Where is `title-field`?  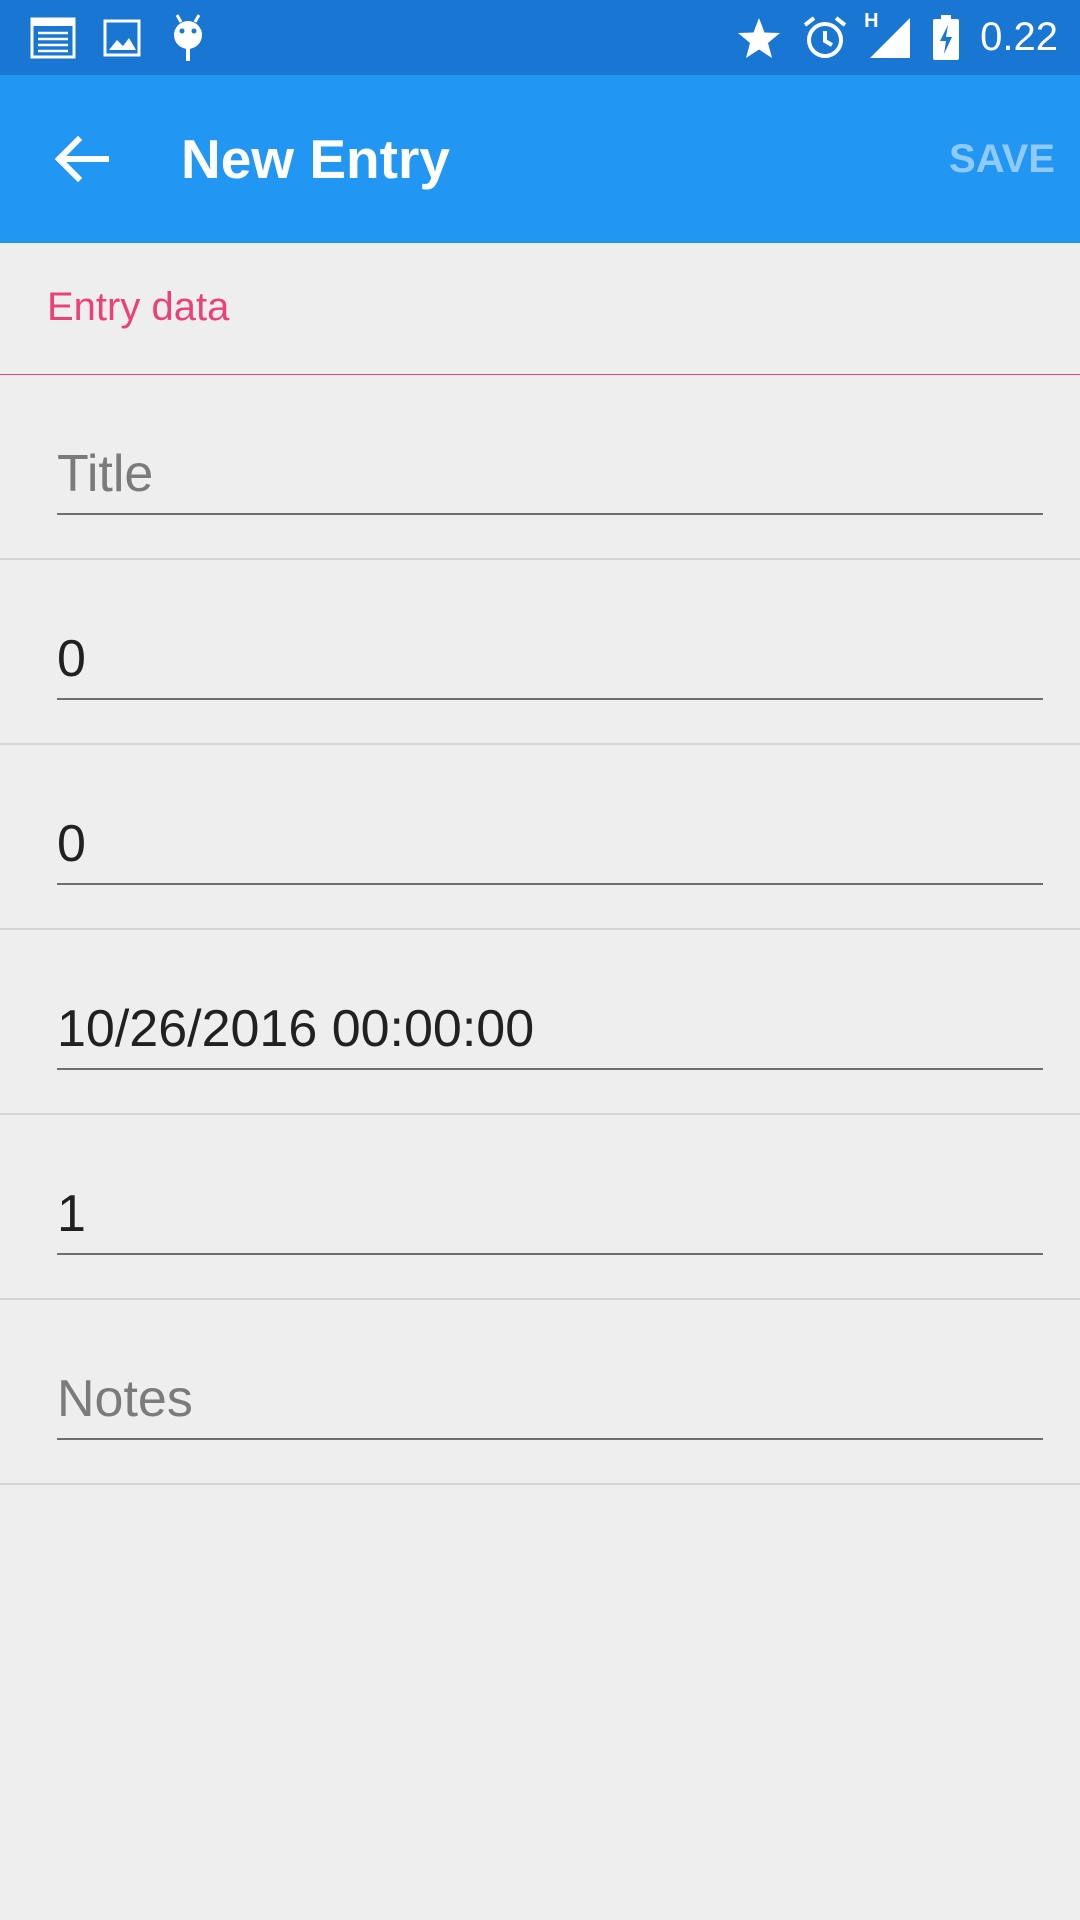 title-field is located at coordinates (550, 475).